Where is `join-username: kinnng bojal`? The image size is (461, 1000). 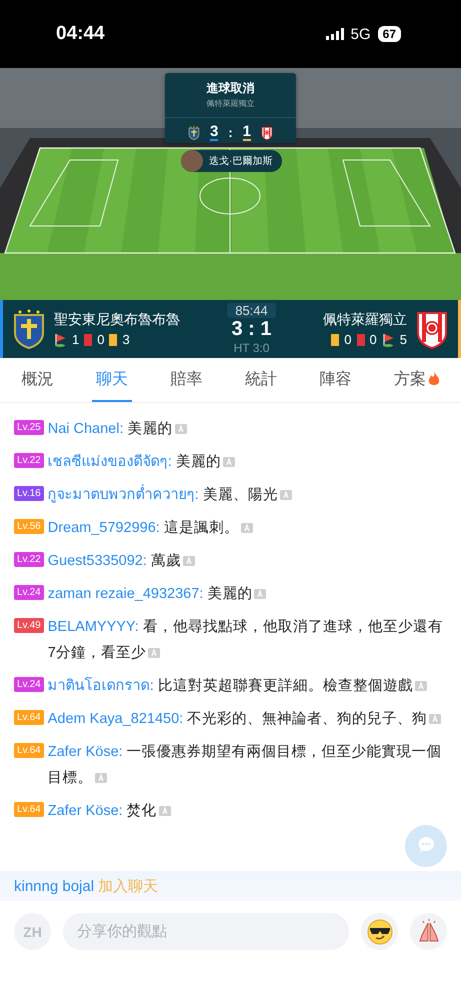 join-username: kinnng bojal is located at coordinates (54, 886).